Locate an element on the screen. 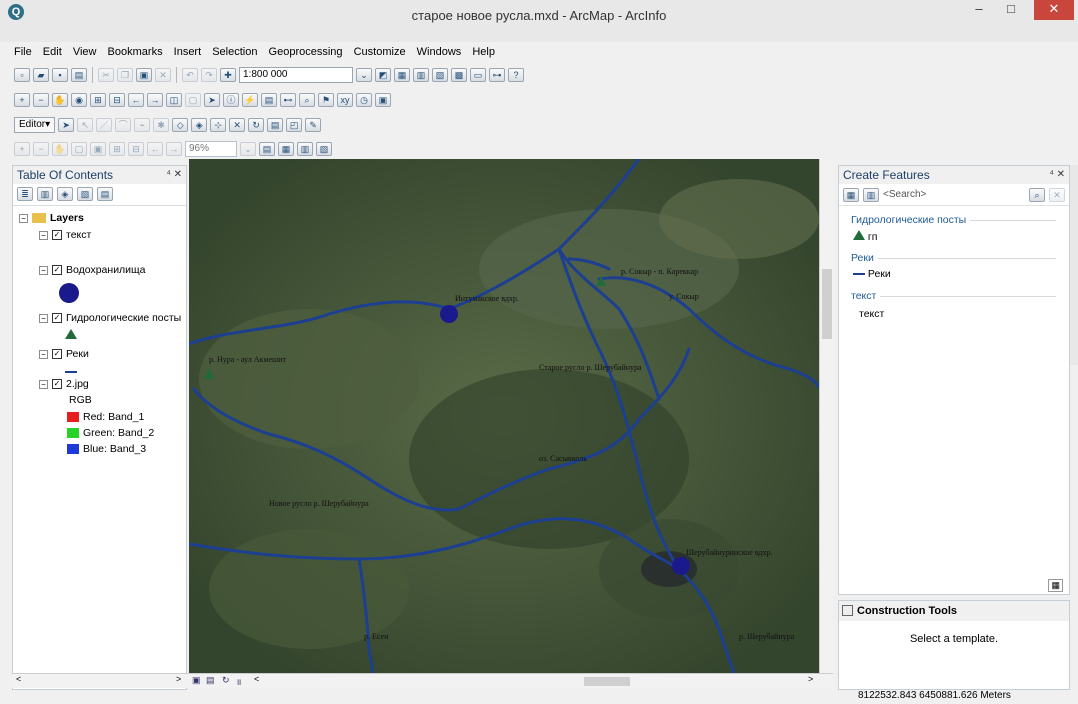  panel-options-icon: ▦ is located at coordinates (1055, 585).